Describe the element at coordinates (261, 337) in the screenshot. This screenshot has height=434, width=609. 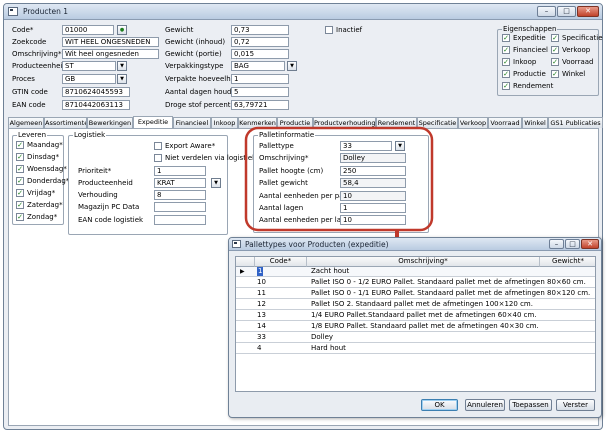
I see `code-cell: 33` at that location.